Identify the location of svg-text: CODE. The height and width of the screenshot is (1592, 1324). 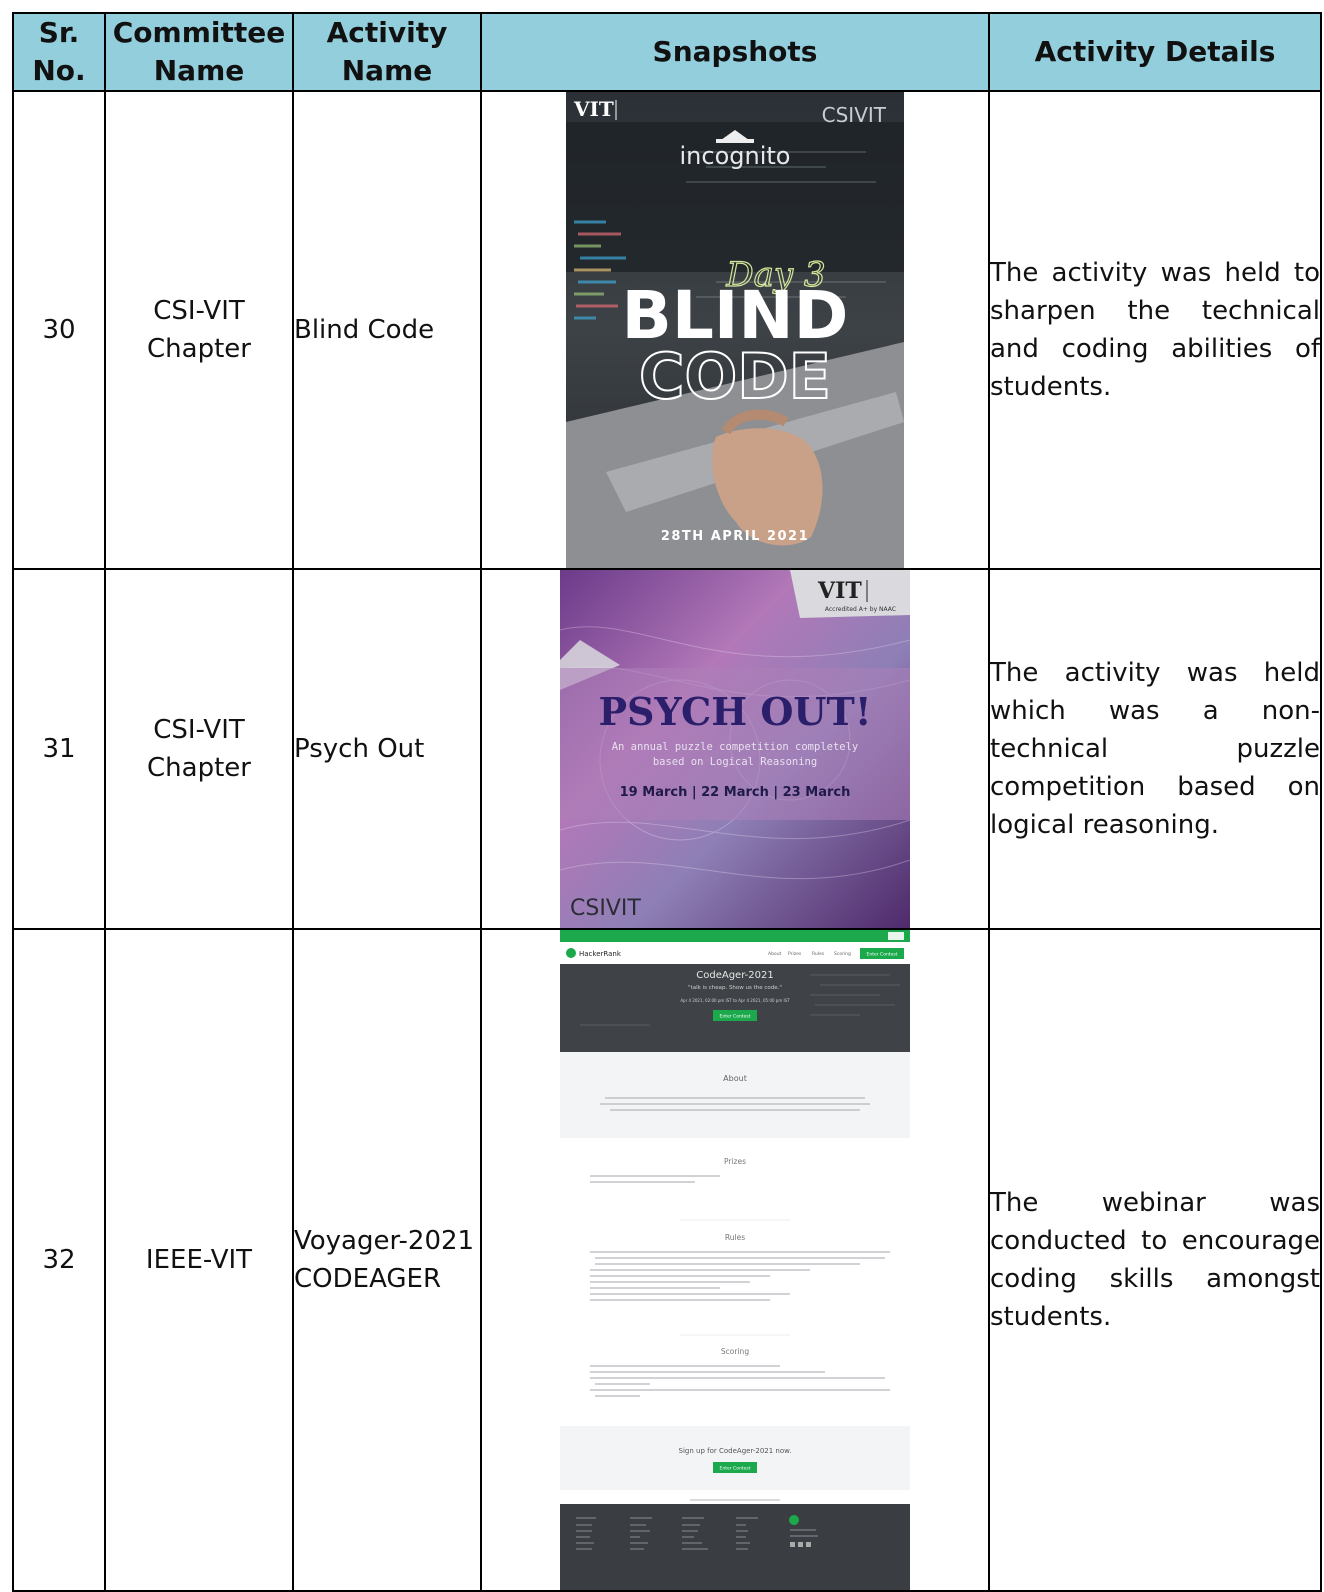
(735, 376).